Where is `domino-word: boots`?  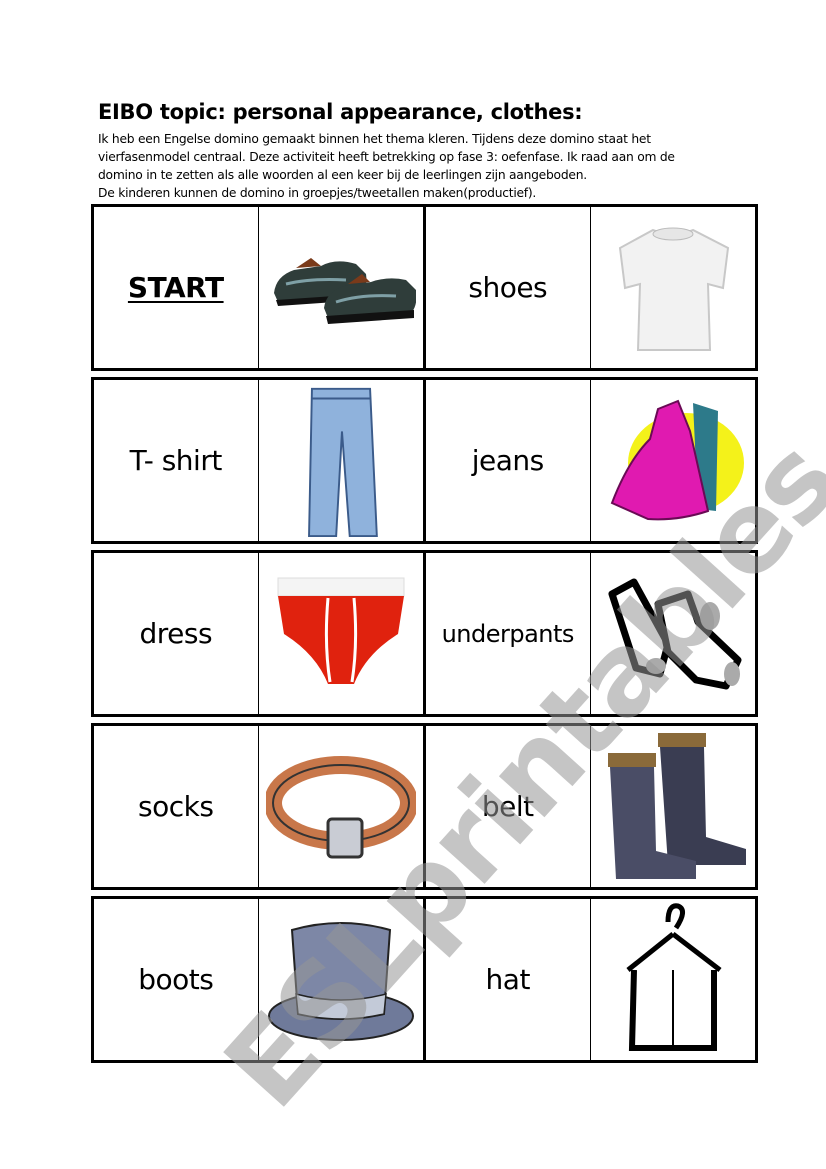 domino-word: boots is located at coordinates (176, 979).